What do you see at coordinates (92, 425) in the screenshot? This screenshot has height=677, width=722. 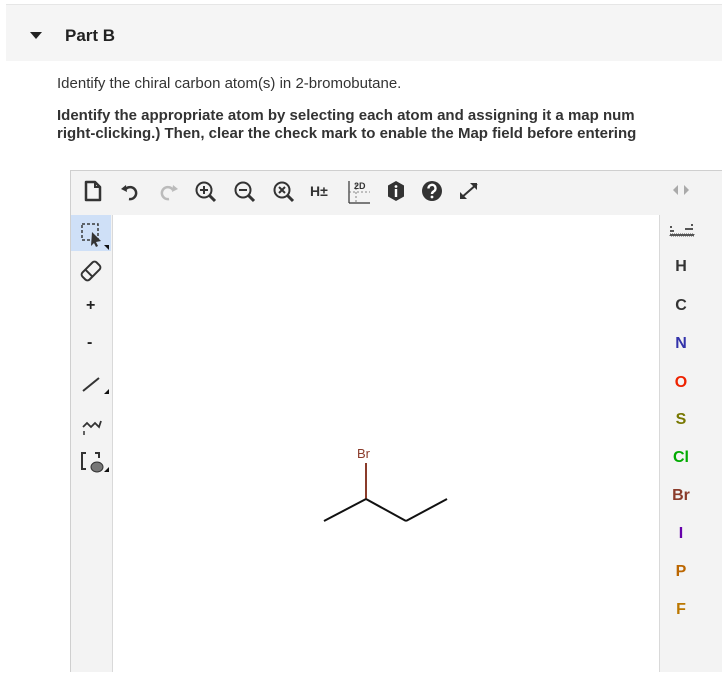 I see `chain-tool-icon` at bounding box center [92, 425].